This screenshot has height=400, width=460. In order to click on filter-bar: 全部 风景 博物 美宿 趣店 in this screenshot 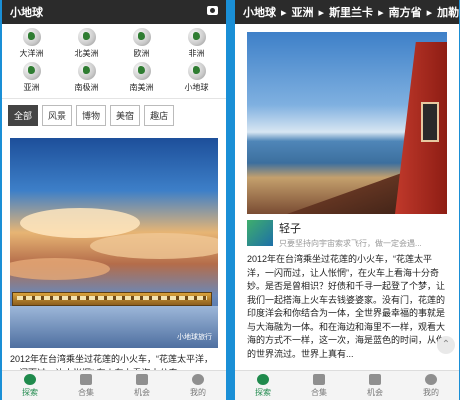, I will do `click(114, 115)`.